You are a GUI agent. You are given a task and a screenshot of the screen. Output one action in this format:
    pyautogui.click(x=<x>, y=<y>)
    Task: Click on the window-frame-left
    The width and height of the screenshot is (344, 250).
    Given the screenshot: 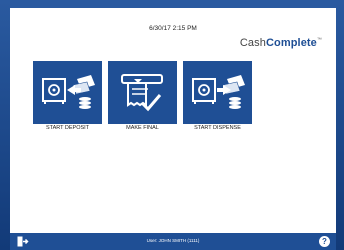 What is the action you would take?
    pyautogui.click(x=5, y=125)
    